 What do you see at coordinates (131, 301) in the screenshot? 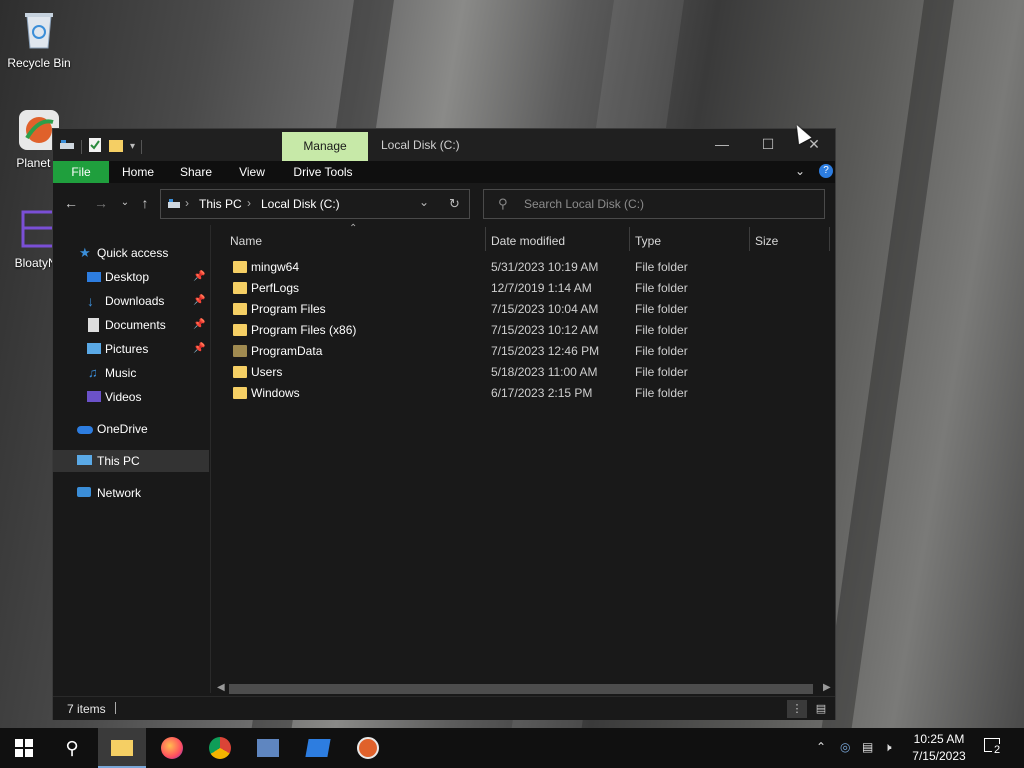
I see `sidebar-item-downloads: ↓ Downloads 📌` at bounding box center [131, 301].